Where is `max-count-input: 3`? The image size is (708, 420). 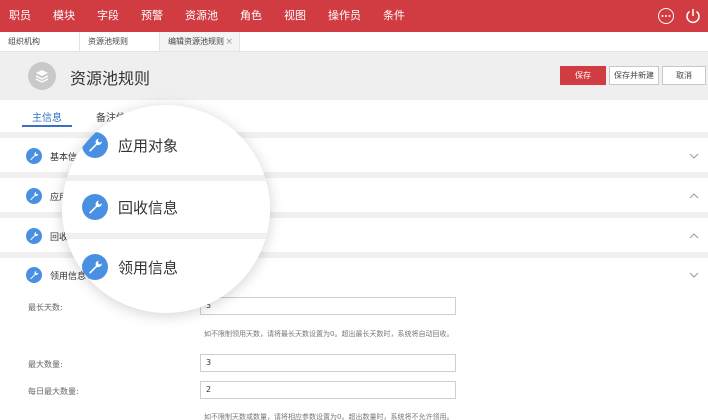
max-count-input: 3 is located at coordinates (328, 363).